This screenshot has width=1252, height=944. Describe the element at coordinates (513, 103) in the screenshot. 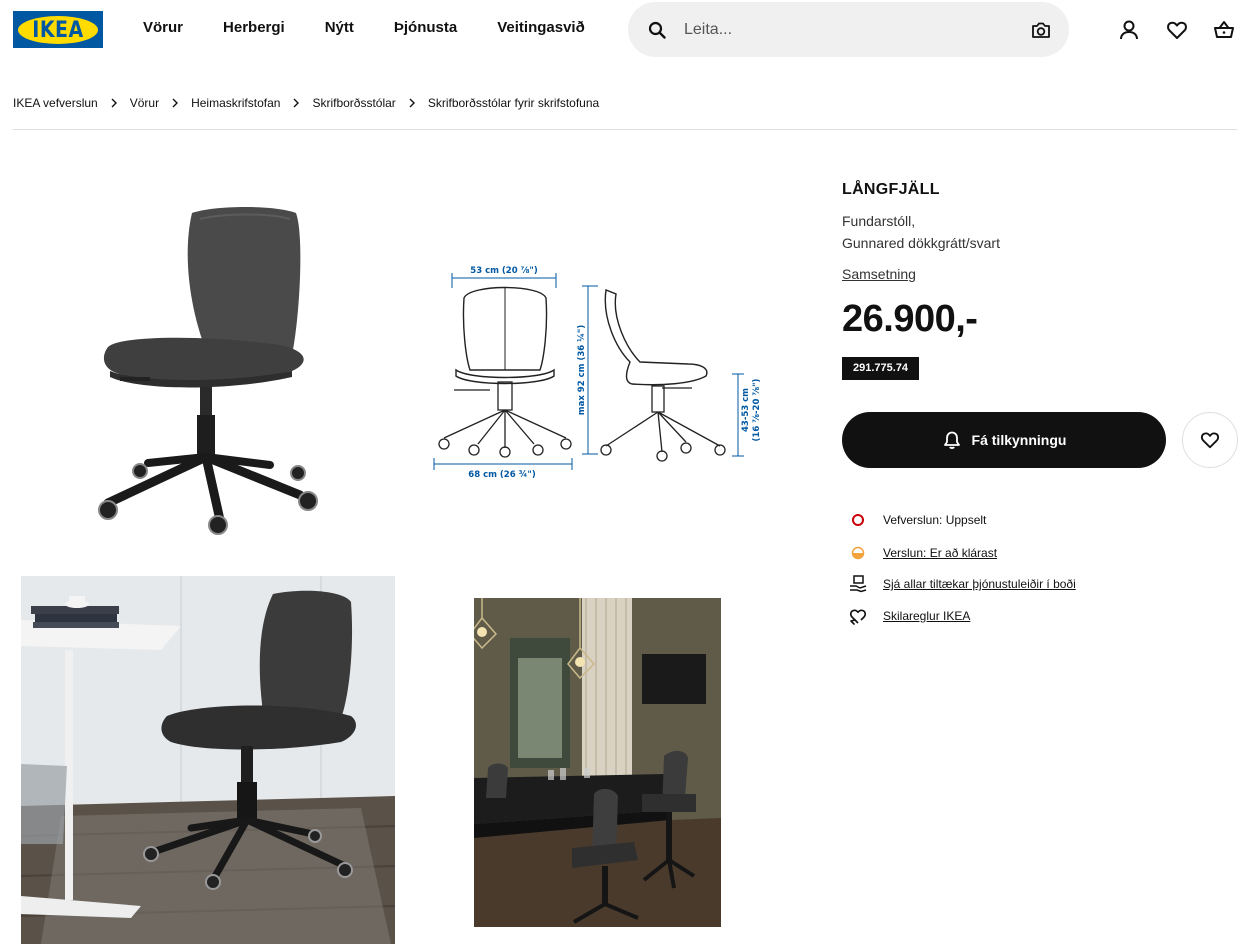

I see `breadcrumb-item: Skrifborðsstólar fyrir skrifstofuna` at that location.